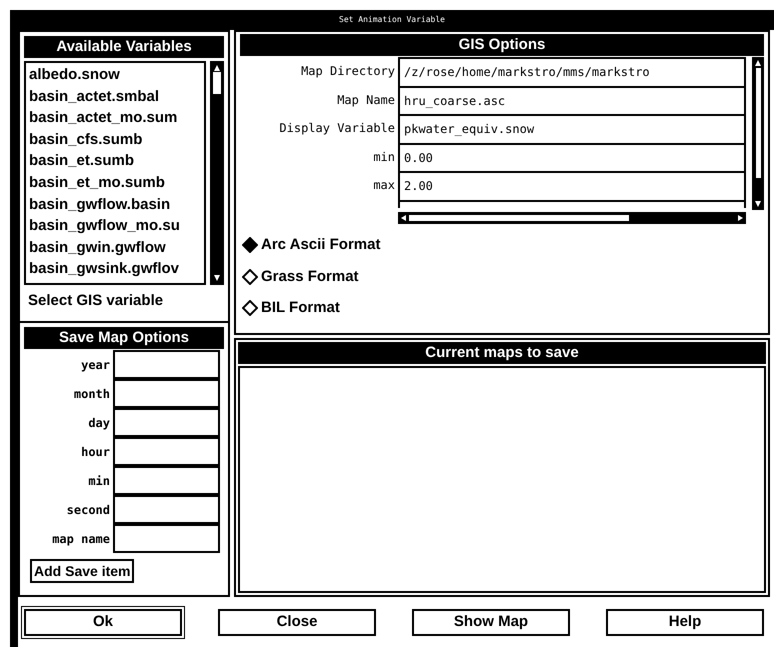  Describe the element at coordinates (392, 20) in the screenshot. I see `window-title: Set Animation Variable` at that location.